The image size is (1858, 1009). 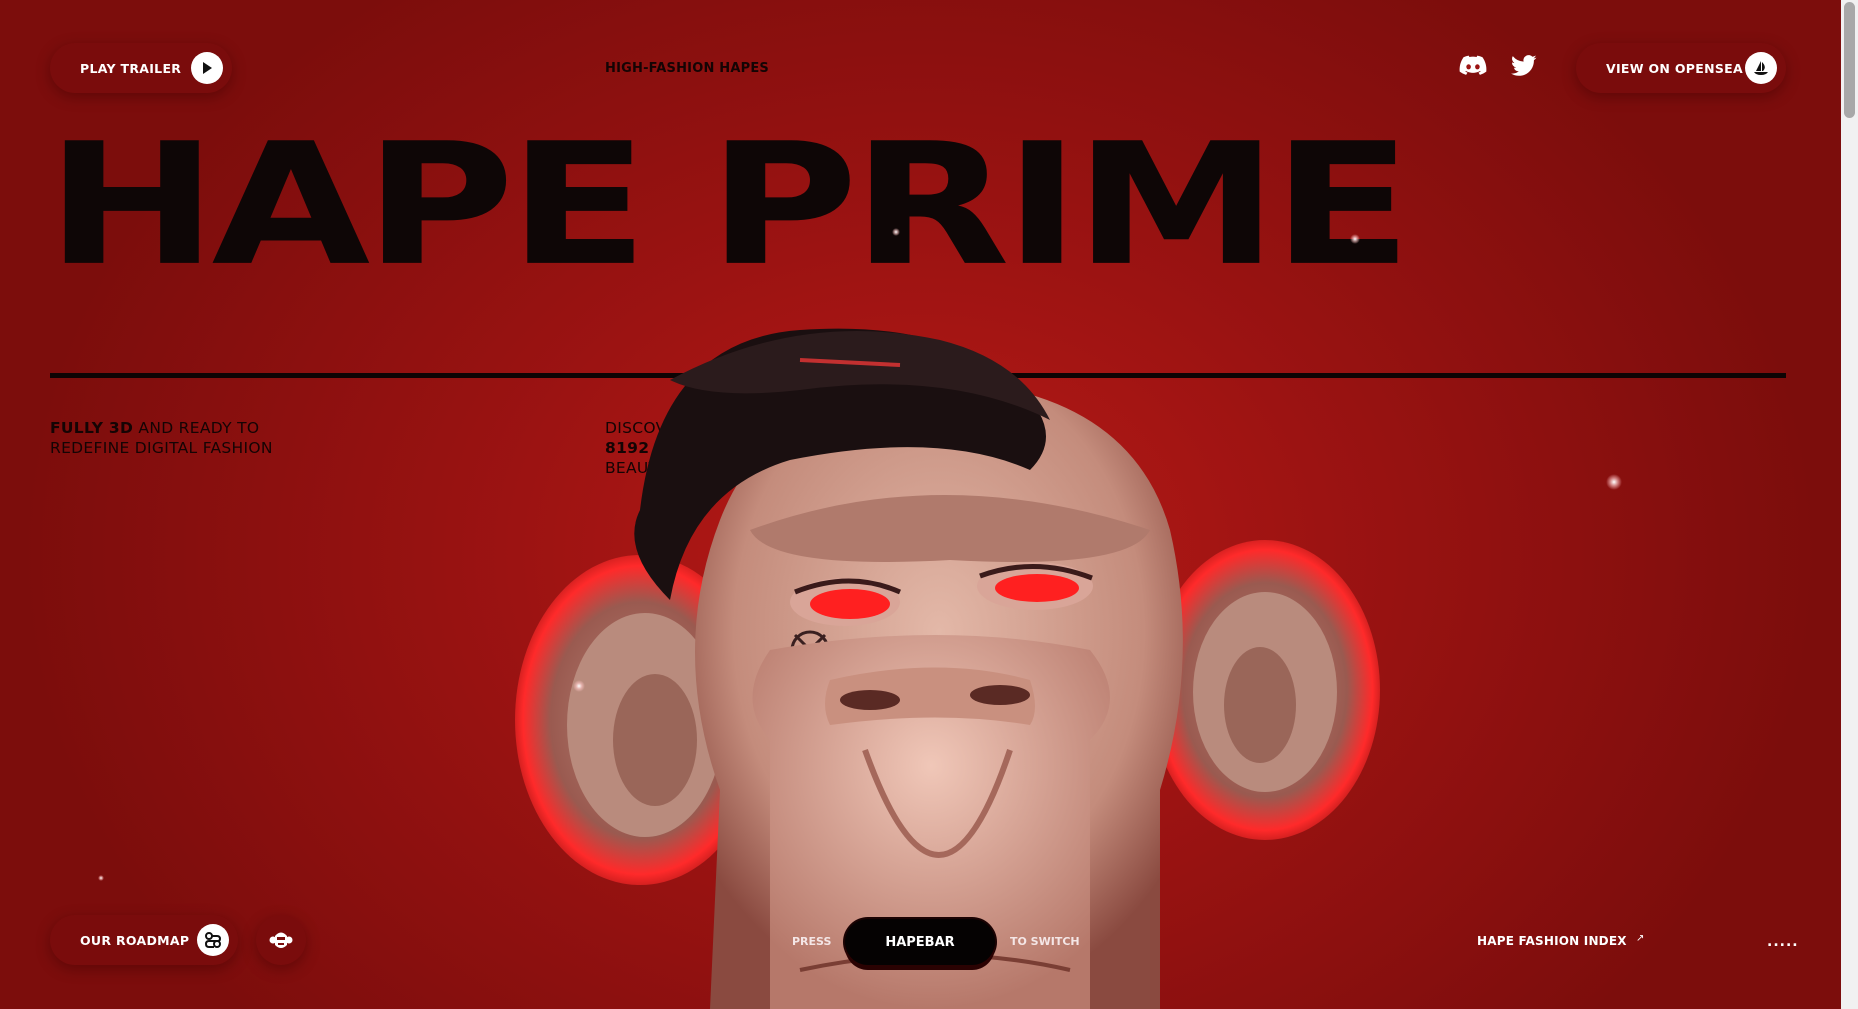 I want to click on hape-head-icon, so click(x=281, y=940).